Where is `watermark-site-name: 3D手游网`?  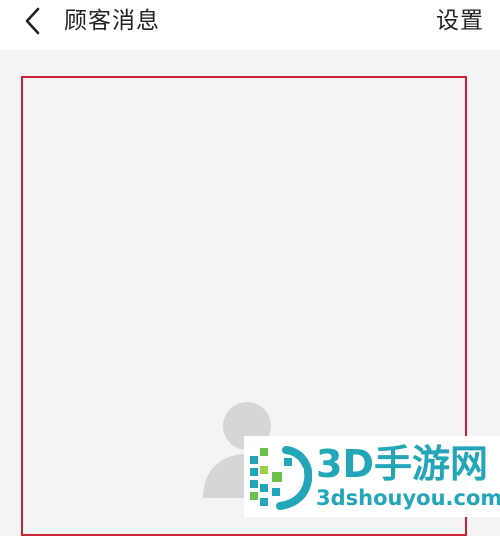 watermark-site-name: 3D手游网 is located at coordinates (402, 464).